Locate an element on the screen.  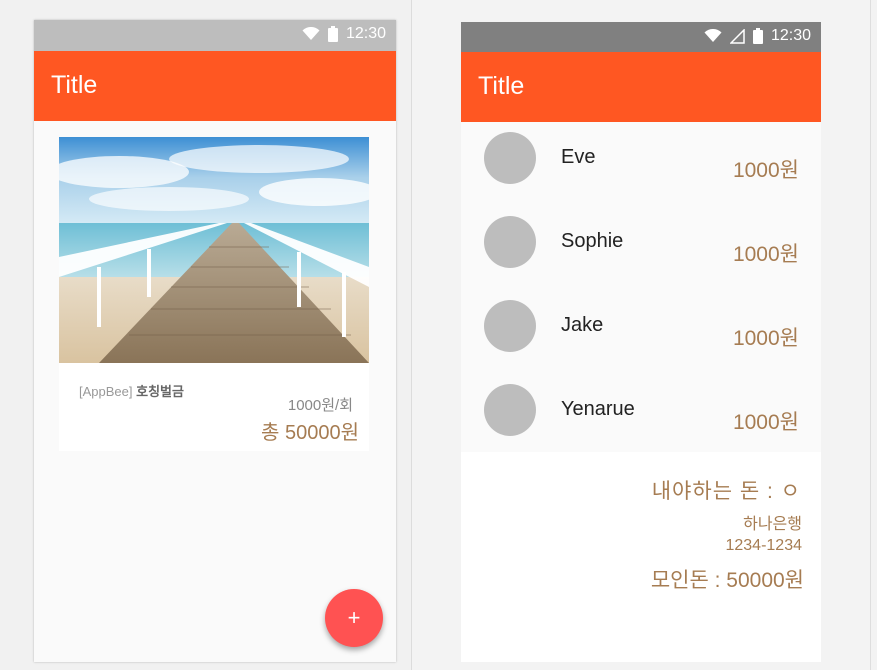
member-row: Jake 1000원 is located at coordinates (641, 332).